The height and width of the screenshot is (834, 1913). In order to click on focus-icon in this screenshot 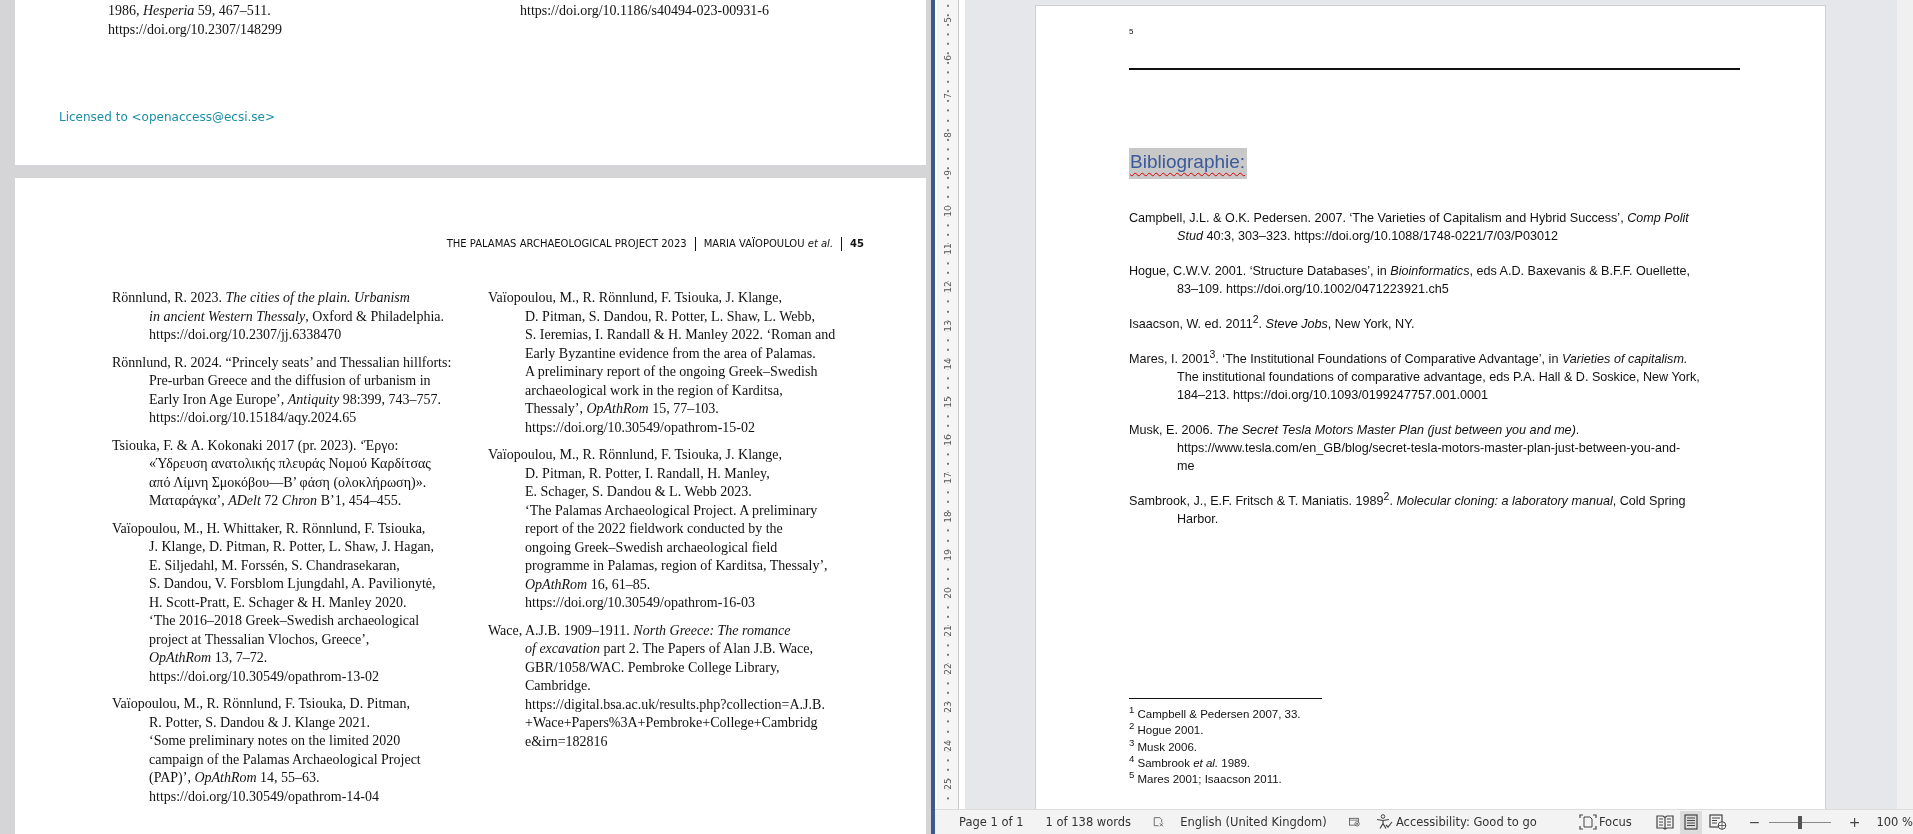, I will do `click(1587, 822)`.